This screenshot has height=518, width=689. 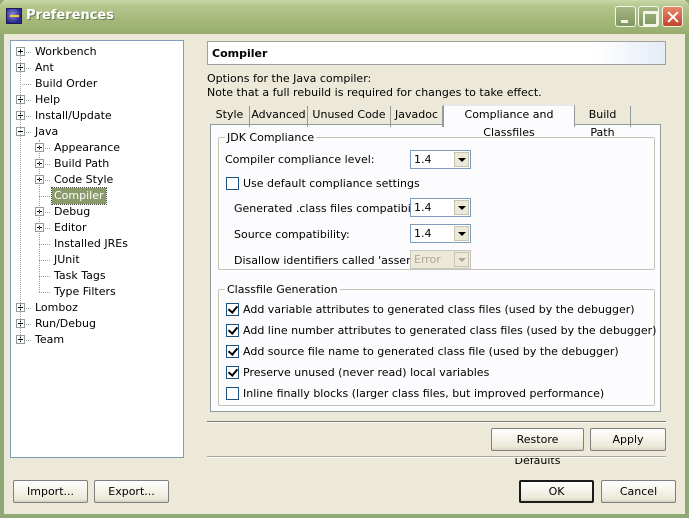 What do you see at coordinates (440, 233) in the screenshot?
I see `source-compat-select: 1.4` at bounding box center [440, 233].